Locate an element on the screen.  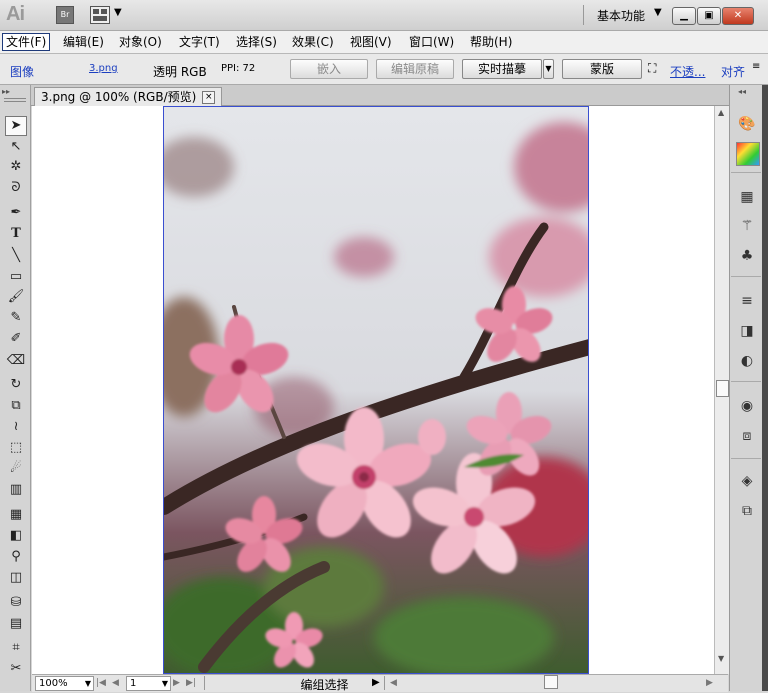
artboard-number-field: 1 ▼ is located at coordinates (148, 683).